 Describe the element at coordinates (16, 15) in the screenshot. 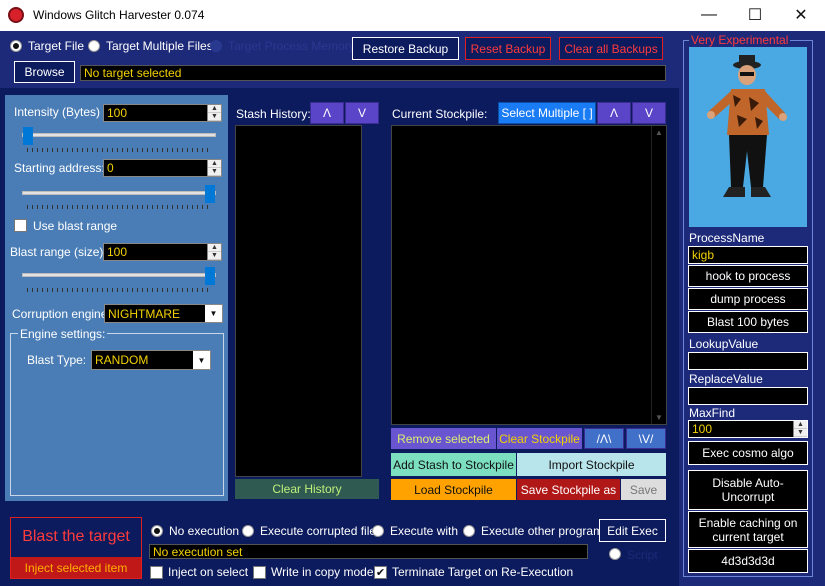

I see `app-icon` at that location.